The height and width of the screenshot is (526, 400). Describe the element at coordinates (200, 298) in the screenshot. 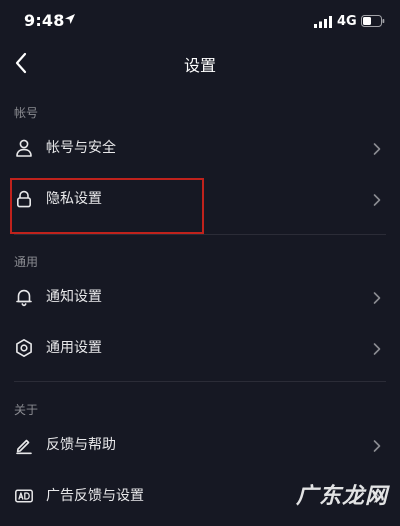

I see `settings-item-notifications: 通知设置` at that location.